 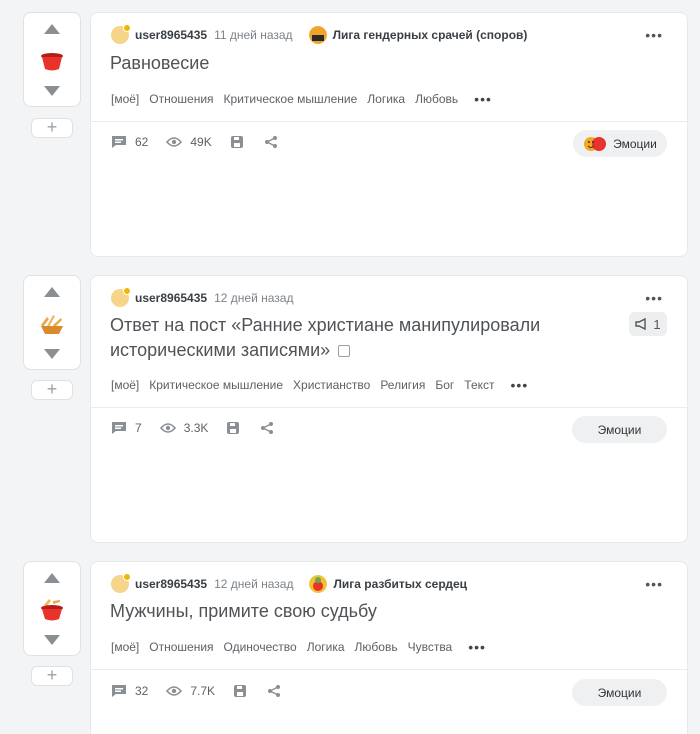 I want to click on post-footer: 62 49K, so click(x=198, y=142).